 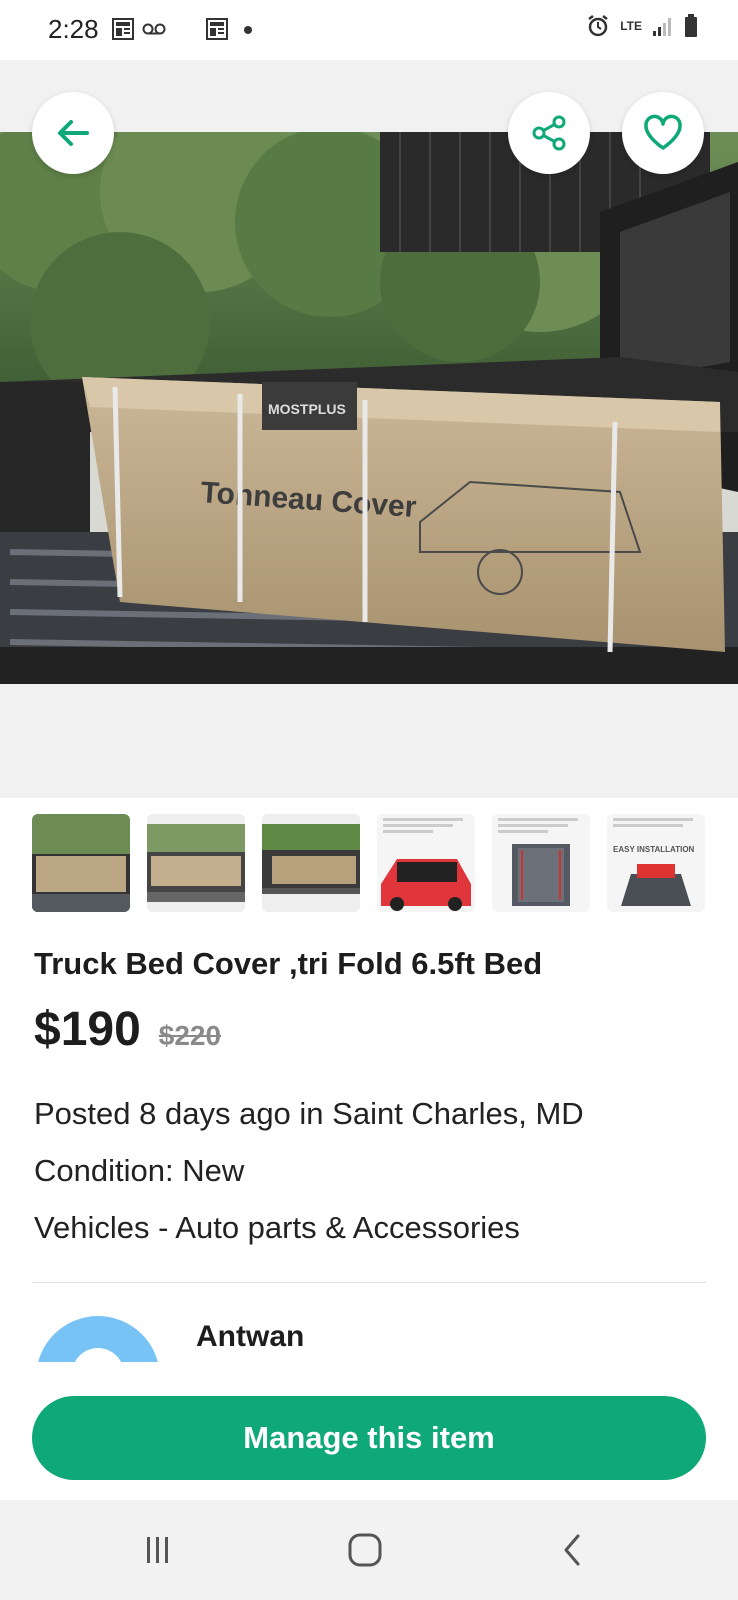 I want to click on share-button, so click(x=549, y=133).